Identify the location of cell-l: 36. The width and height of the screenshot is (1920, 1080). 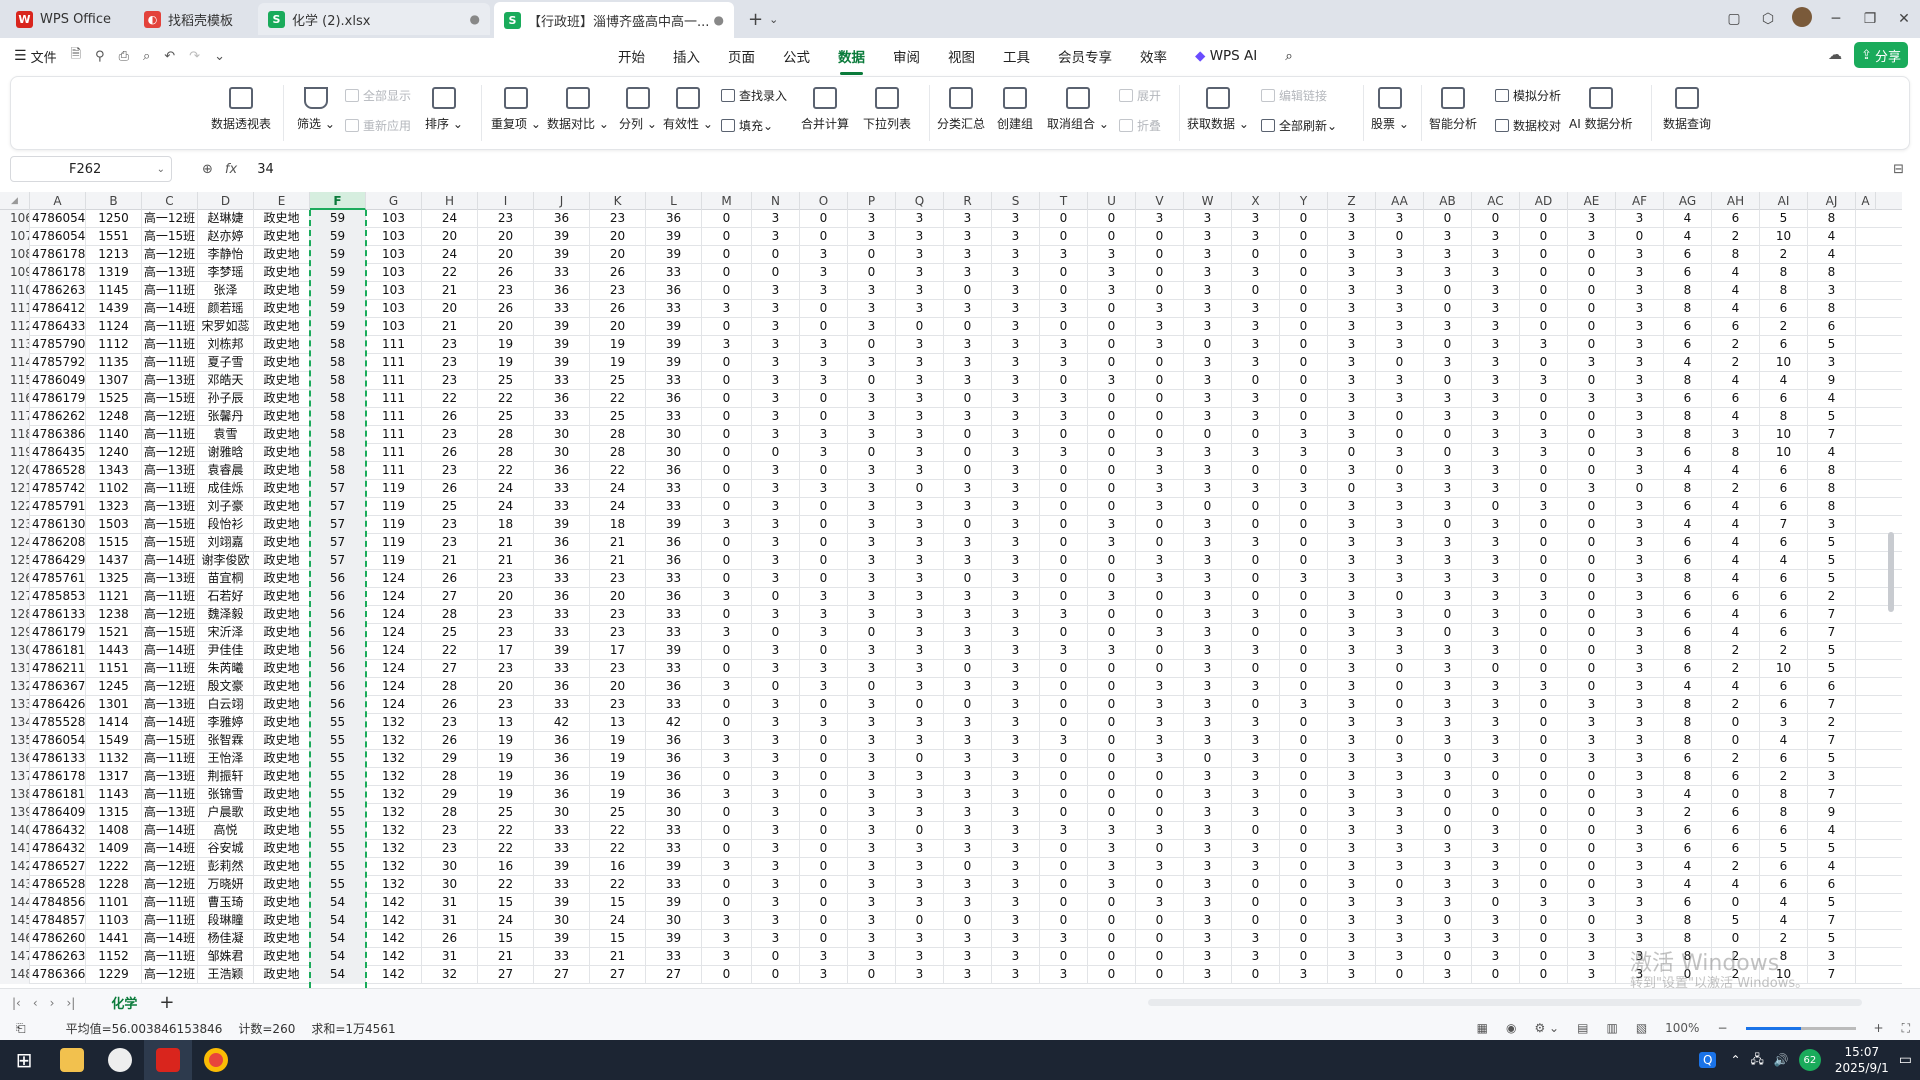
(674, 759).